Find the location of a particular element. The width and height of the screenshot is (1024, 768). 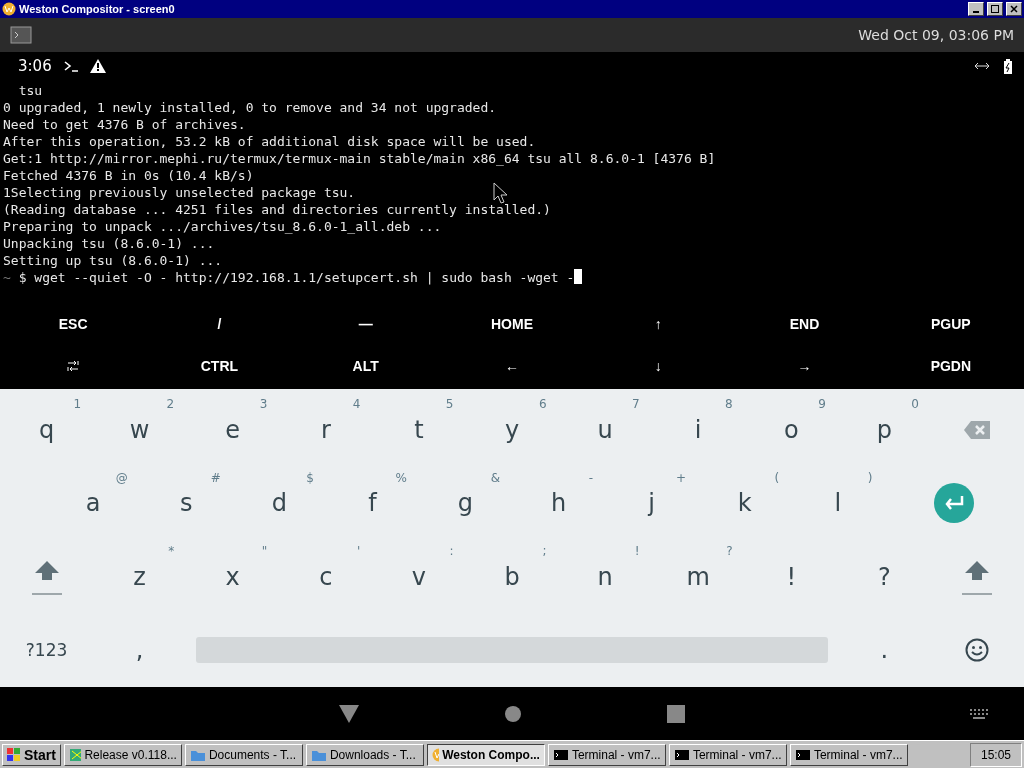

window-title: Weston Compositor - screen0 is located at coordinates (97, 9).